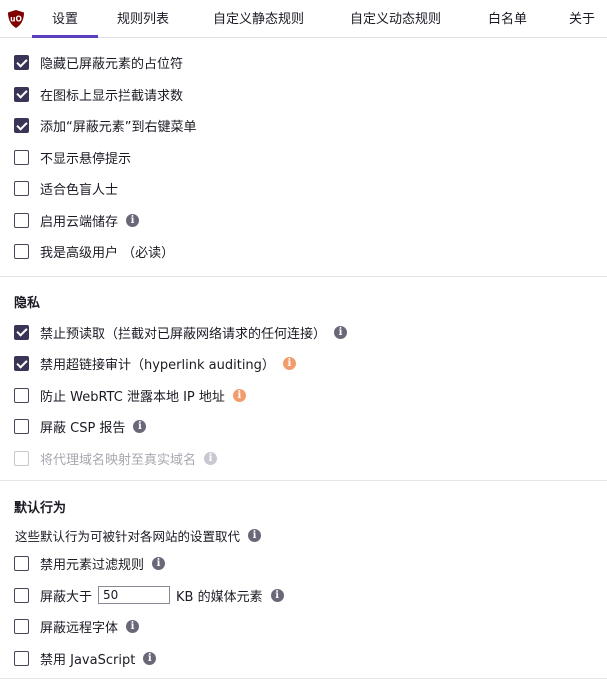  I want to click on tab-bar: uO 设置 规则列表 自定义静态规则 自定义动态规则 白名单 关于, so click(303, 19).